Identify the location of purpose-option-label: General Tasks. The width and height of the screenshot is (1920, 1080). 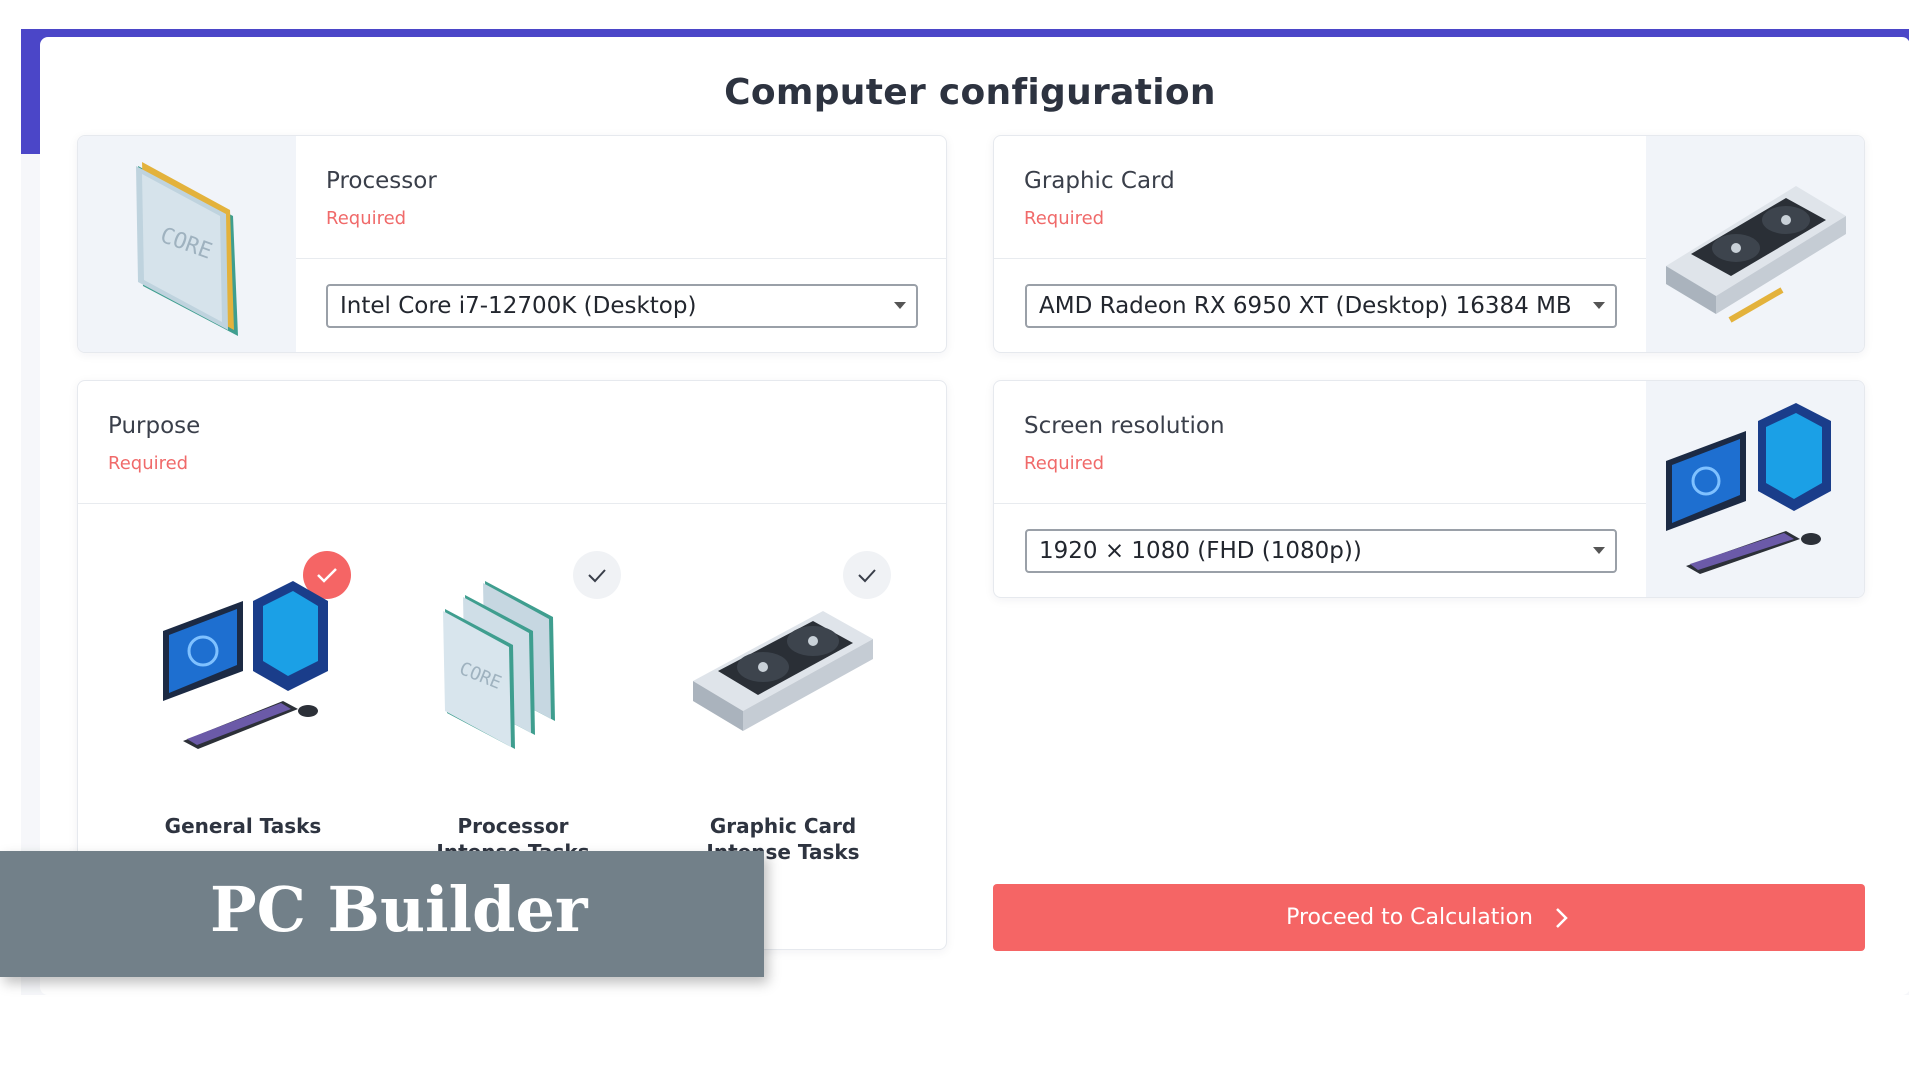
(243, 826).